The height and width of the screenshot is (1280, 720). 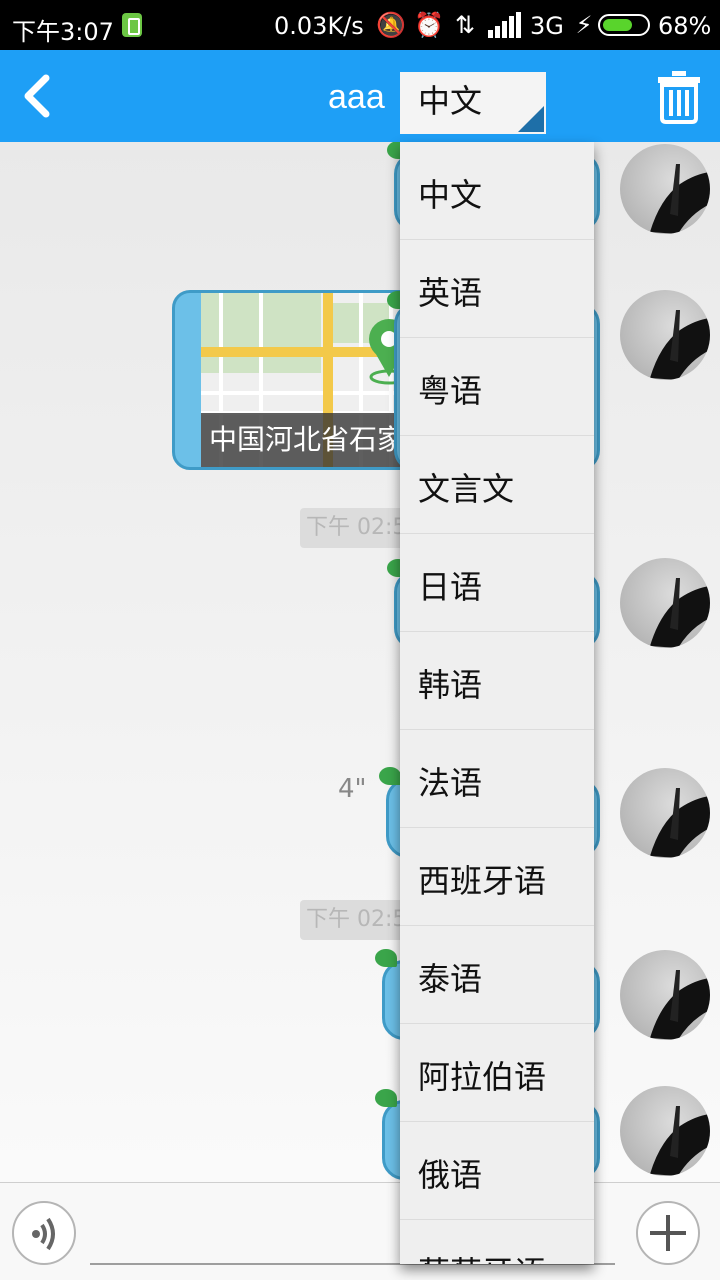 I want to click on voice-icon, so click(x=43, y=1234).